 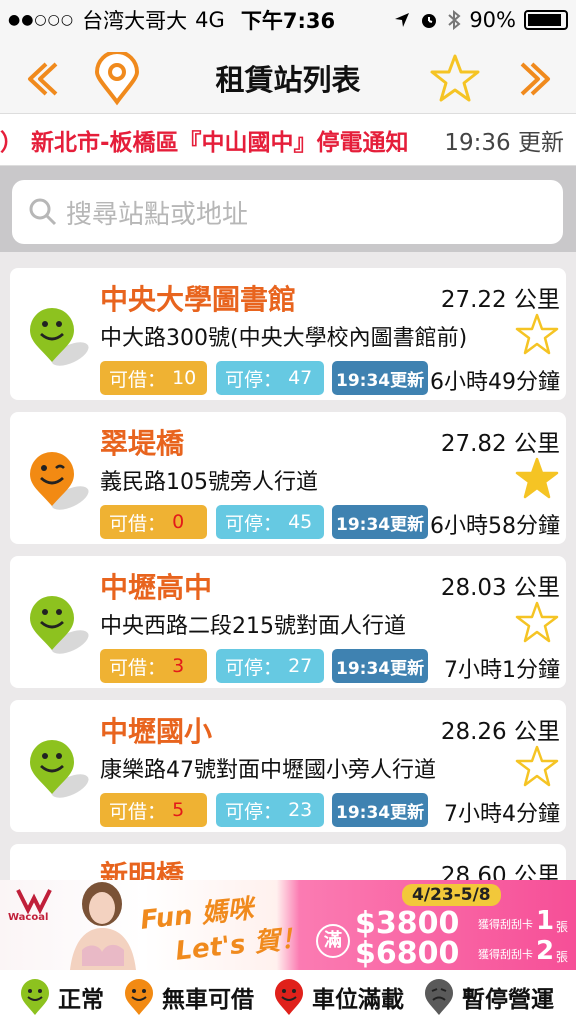 What do you see at coordinates (562, 957) in the screenshot?
I see `ad-unit-2: 張` at bounding box center [562, 957].